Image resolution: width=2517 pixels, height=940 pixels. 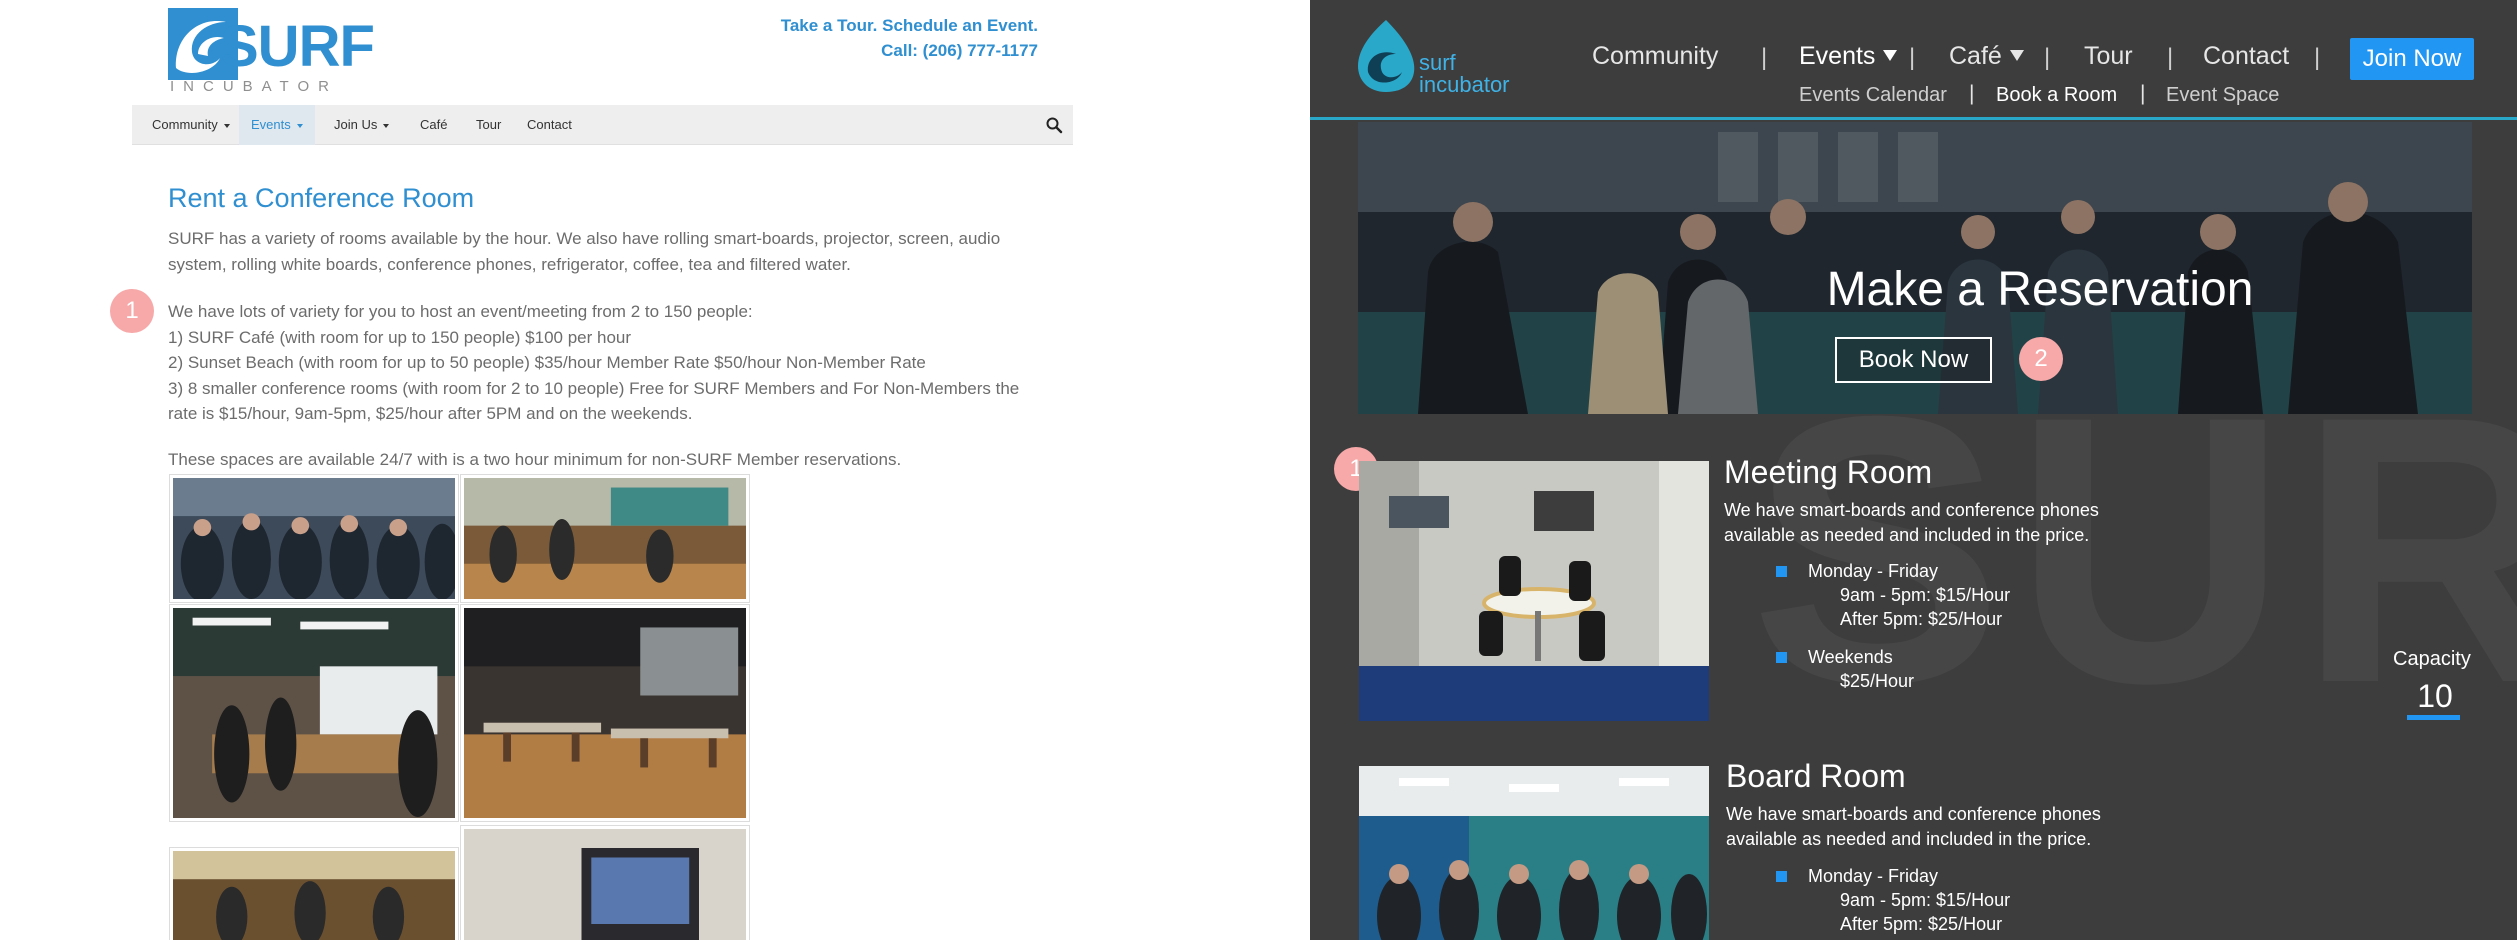 I want to click on capacity-underline, so click(x=2433, y=717).